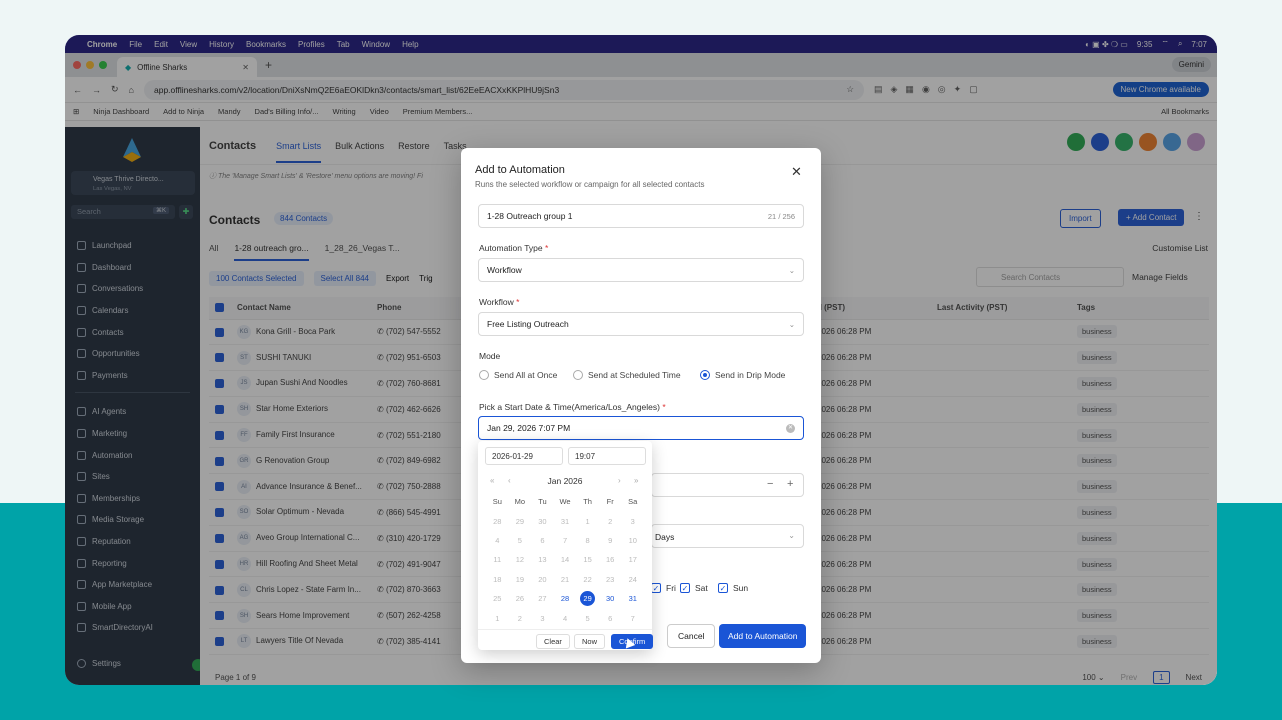 The width and height of the screenshot is (1282, 720). What do you see at coordinates (727, 485) in the screenshot?
I see `drip-batch-stepper: − +` at bounding box center [727, 485].